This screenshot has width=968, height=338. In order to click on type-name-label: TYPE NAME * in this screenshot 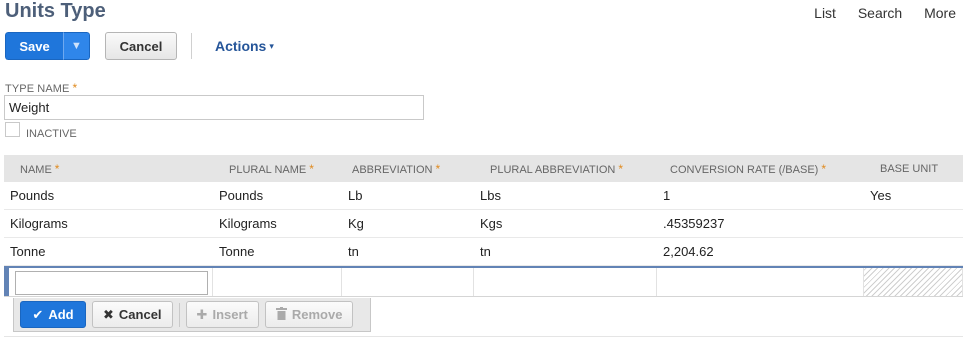, I will do `click(41, 88)`.